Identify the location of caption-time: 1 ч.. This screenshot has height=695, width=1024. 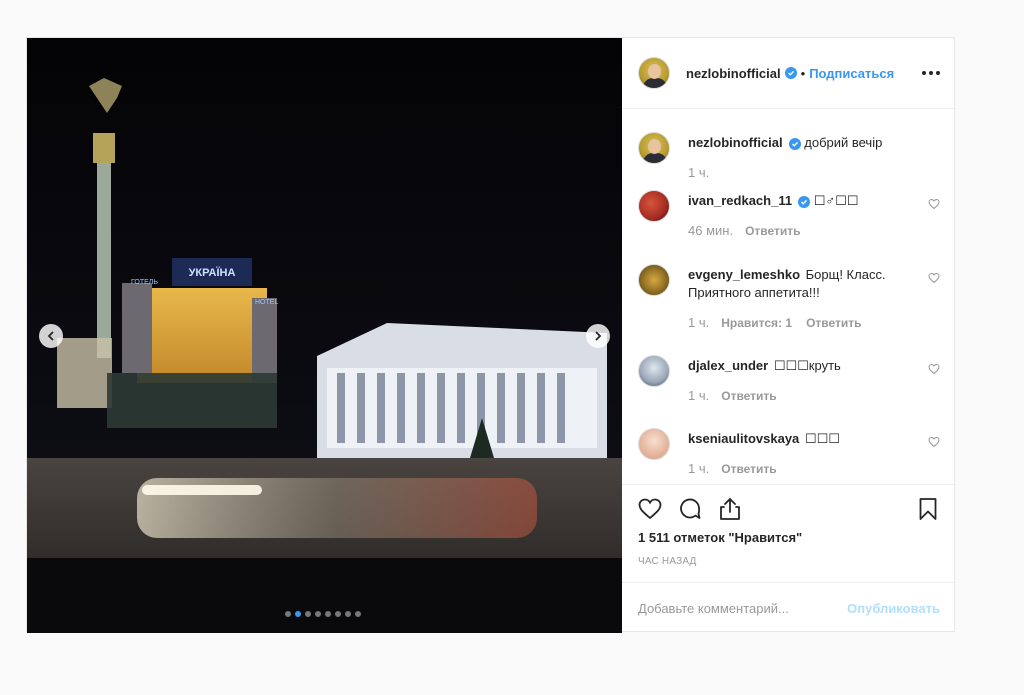
(699, 172).